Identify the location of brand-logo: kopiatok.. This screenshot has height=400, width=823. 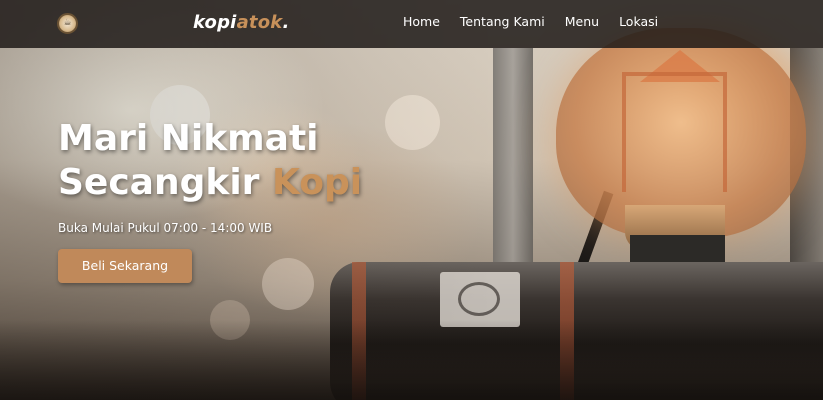
(241, 22).